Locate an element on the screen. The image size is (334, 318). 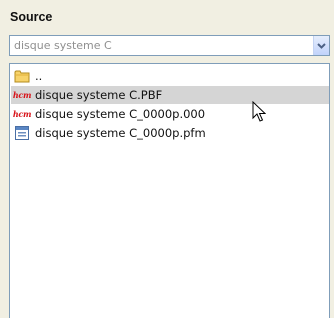
folder-icon is located at coordinates (22, 76).